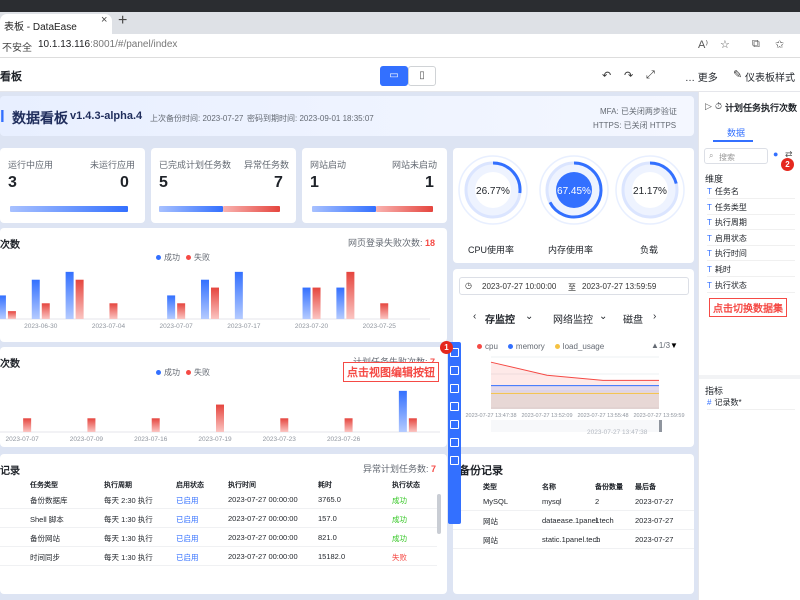 The height and width of the screenshot is (600, 800). What do you see at coordinates (446, 347) in the screenshot?
I see `step-badge-1: 1` at bounding box center [446, 347].